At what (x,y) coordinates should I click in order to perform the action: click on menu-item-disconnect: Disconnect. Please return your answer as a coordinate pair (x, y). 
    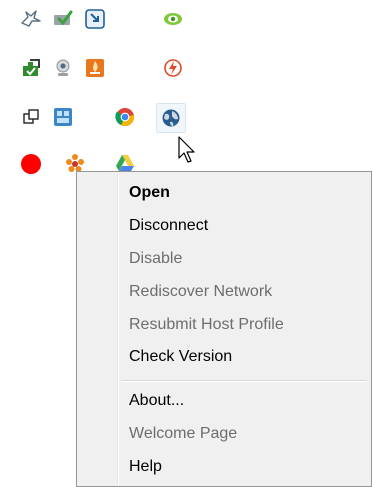
    Looking at the image, I should click on (224, 226).